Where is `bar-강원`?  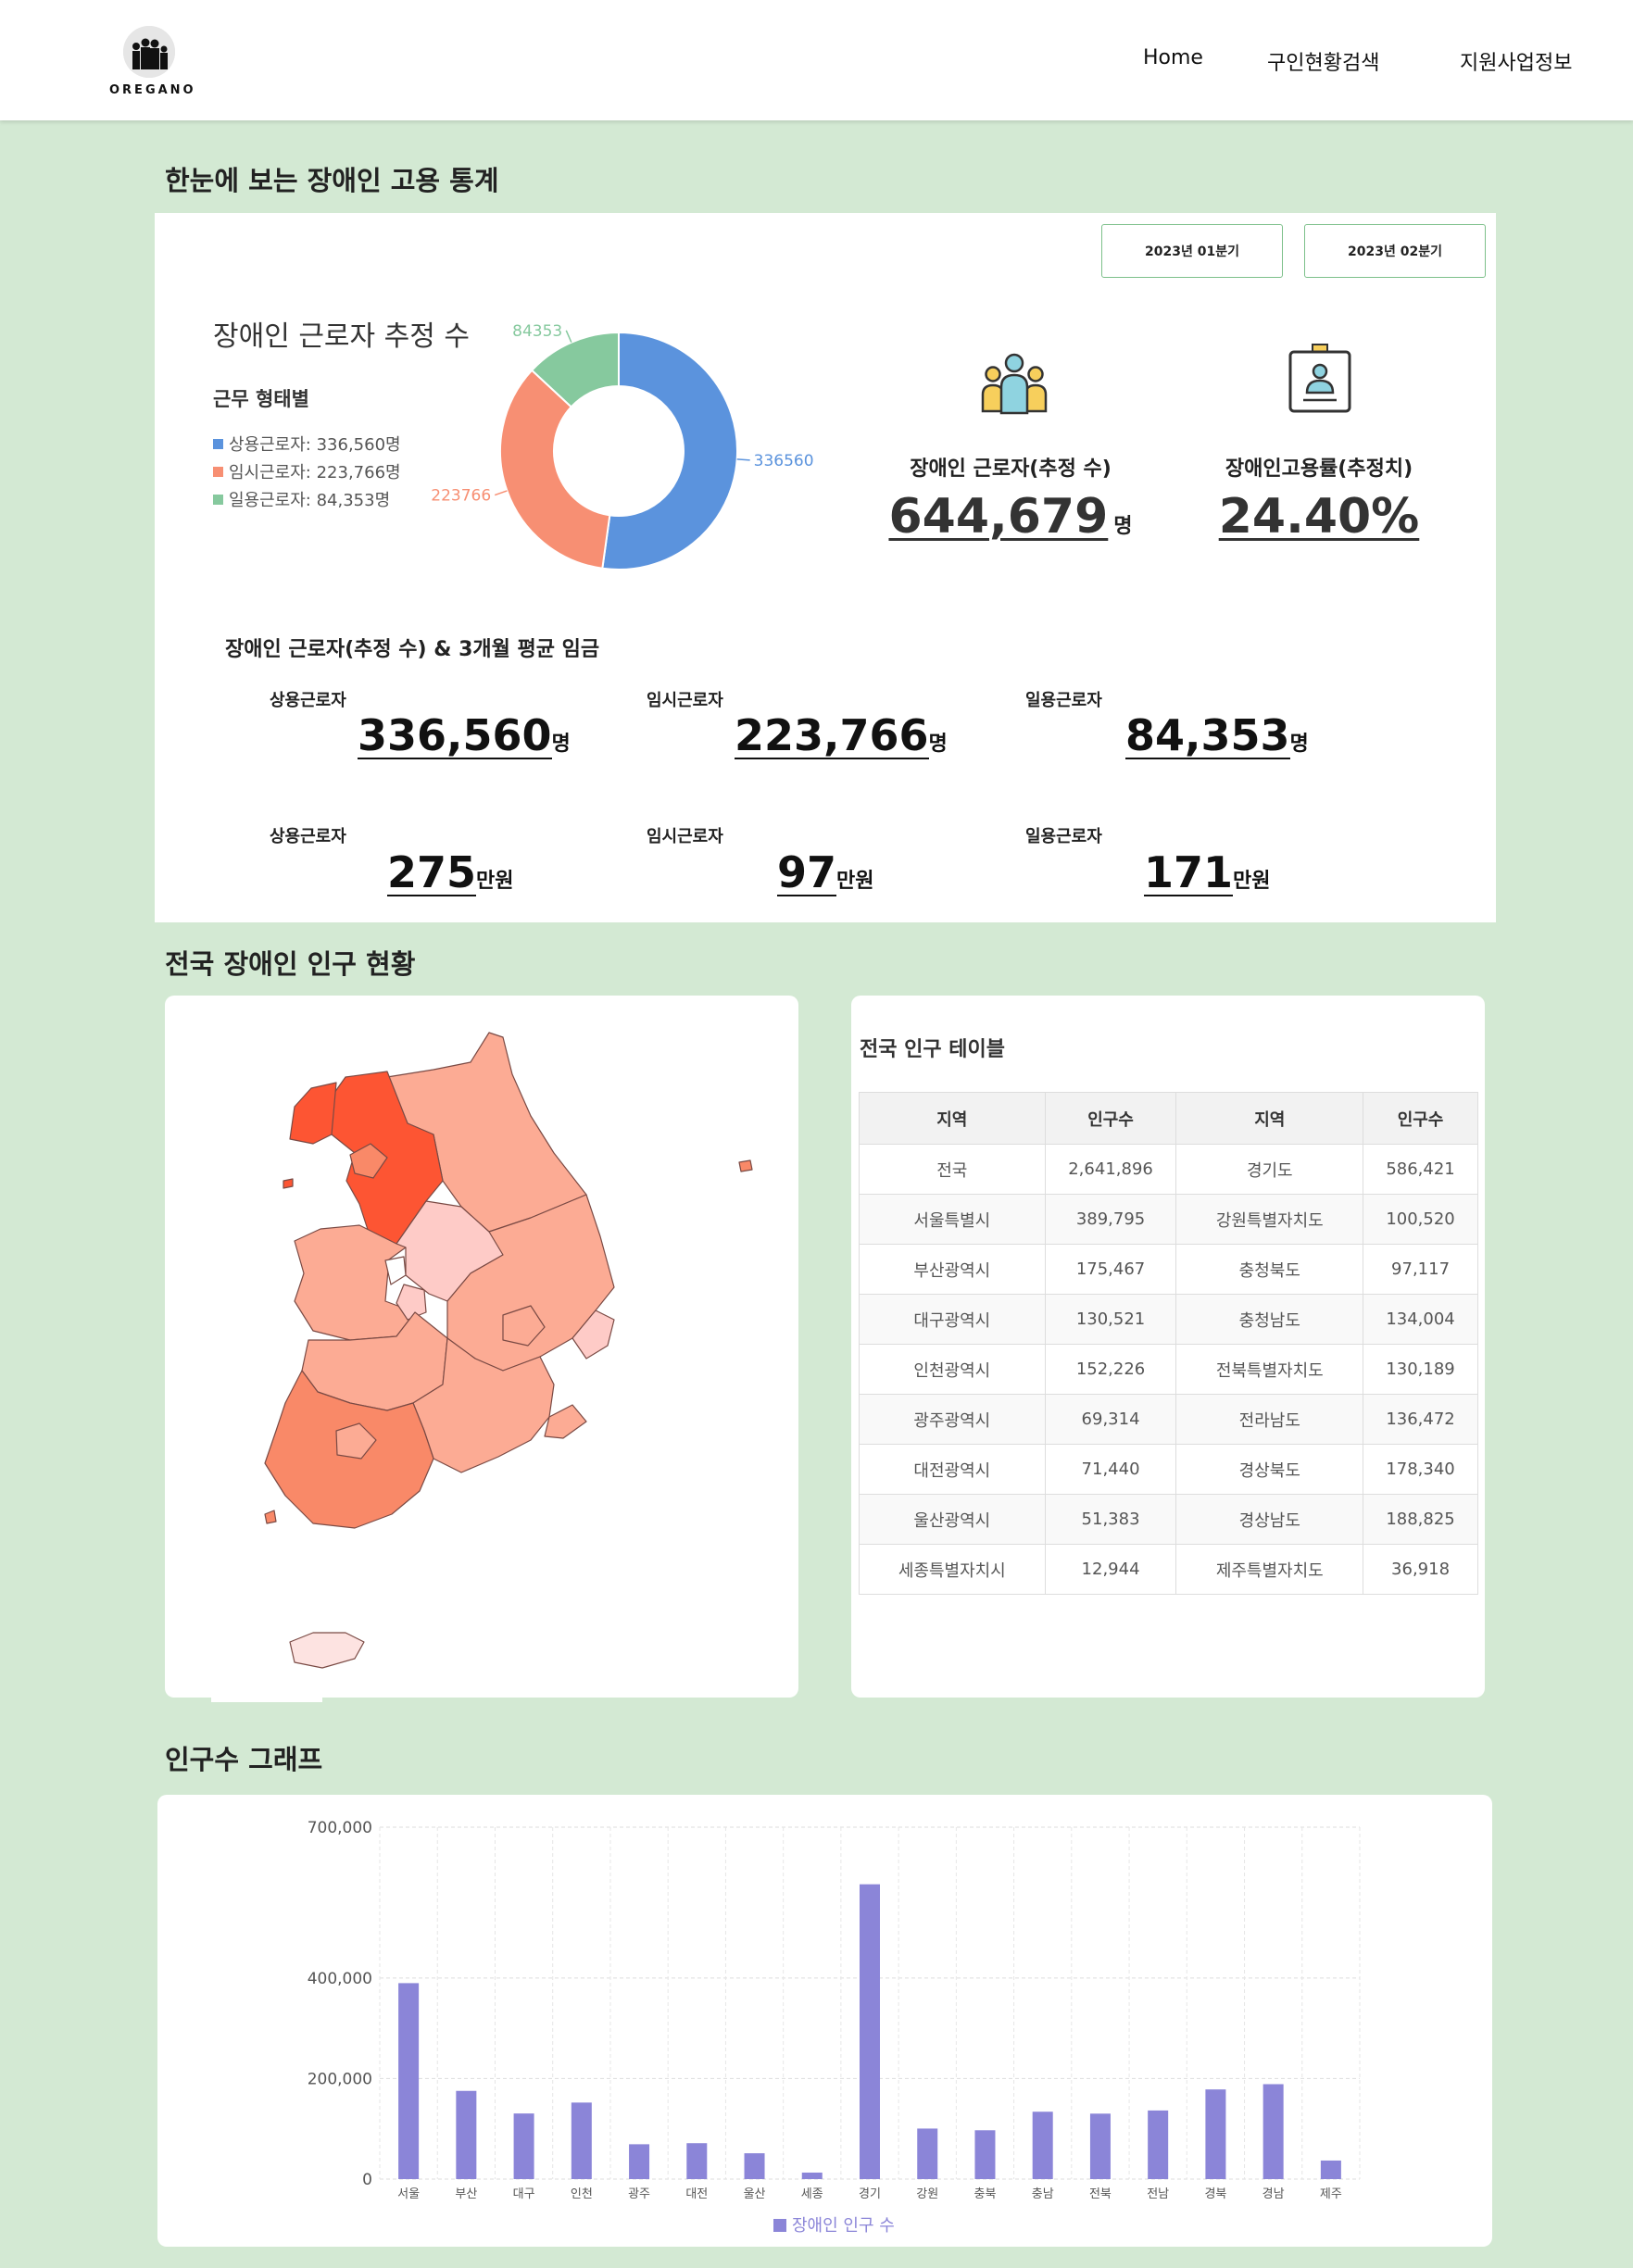
bar-강원 is located at coordinates (927, 2153).